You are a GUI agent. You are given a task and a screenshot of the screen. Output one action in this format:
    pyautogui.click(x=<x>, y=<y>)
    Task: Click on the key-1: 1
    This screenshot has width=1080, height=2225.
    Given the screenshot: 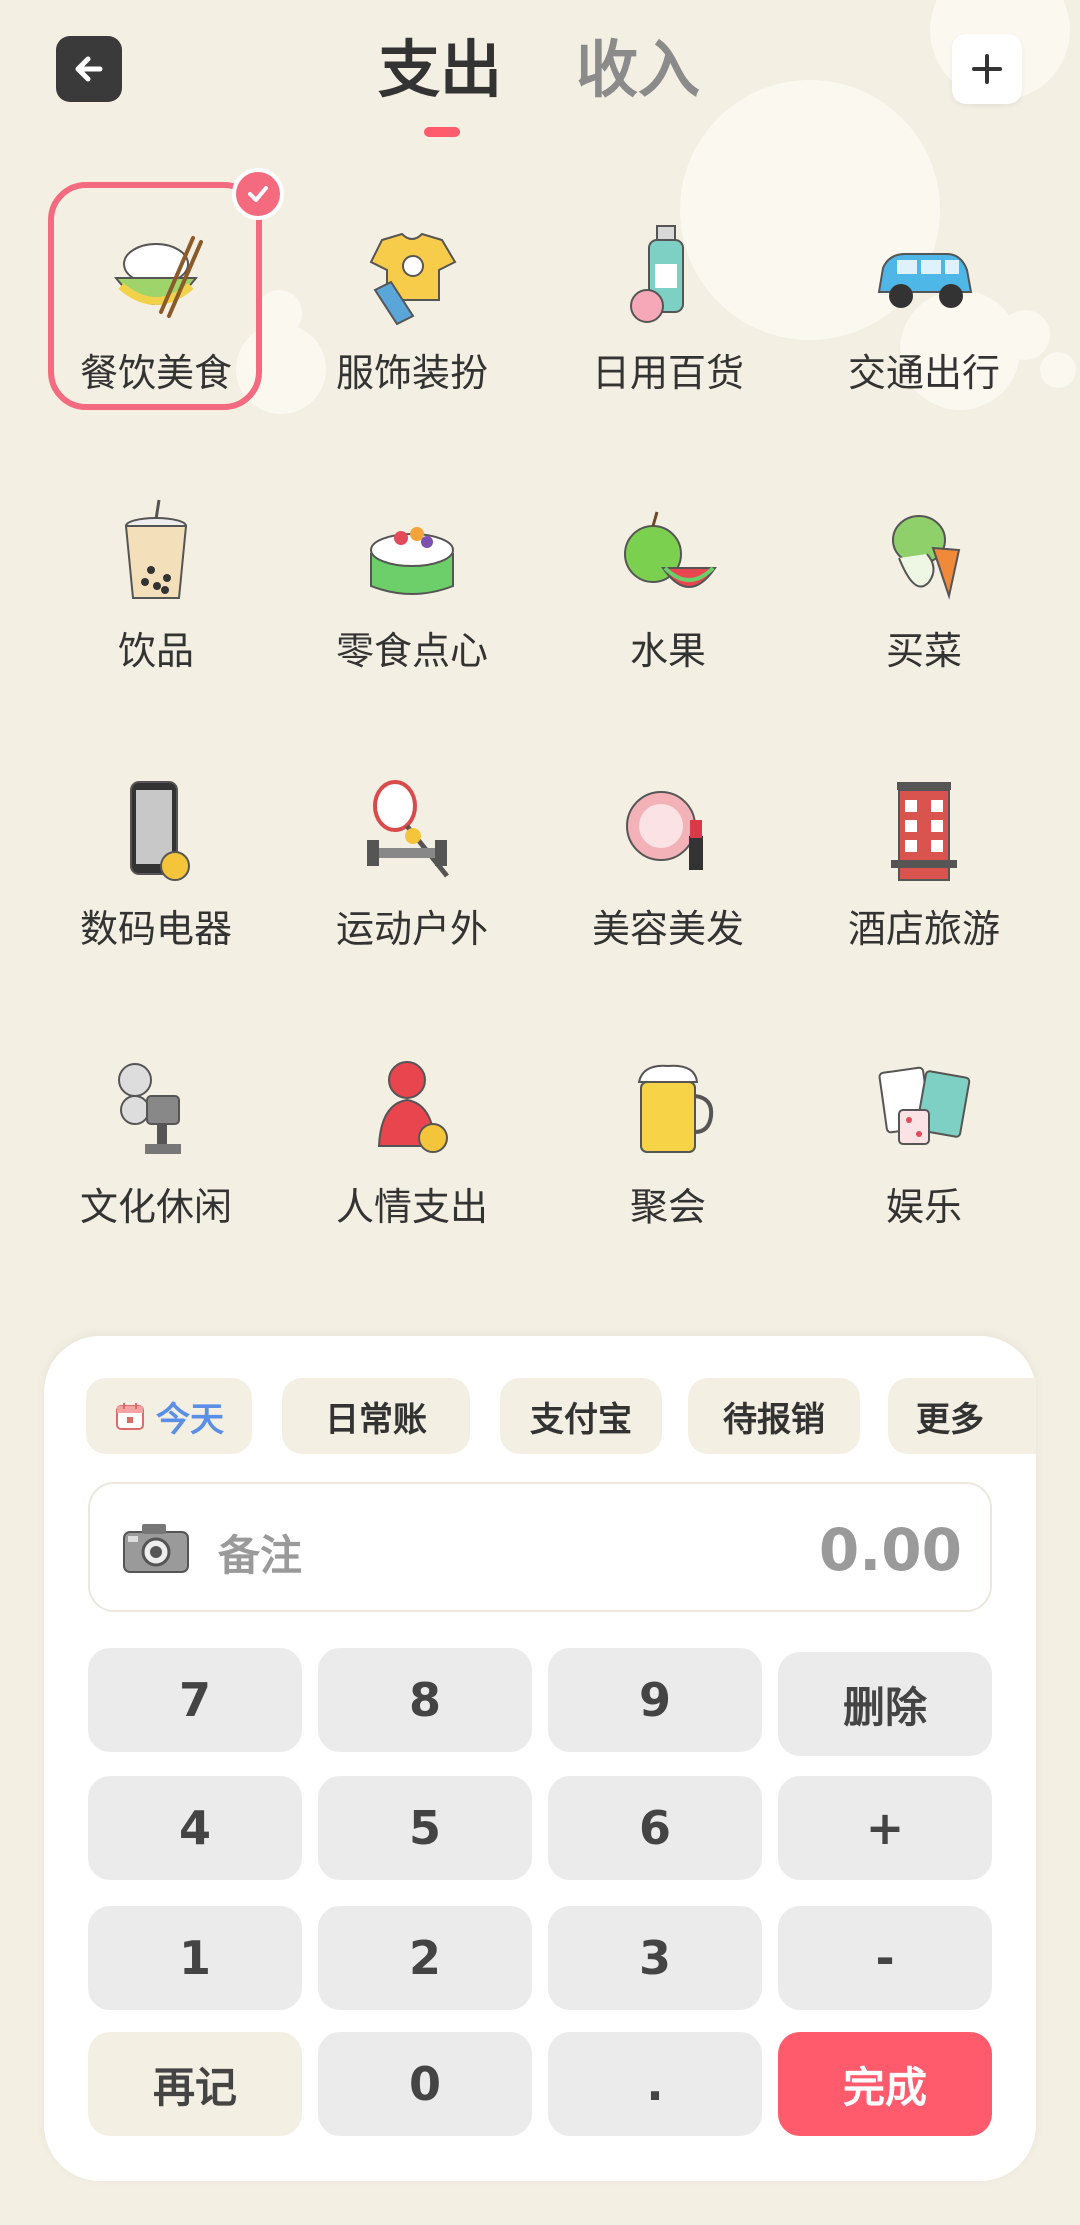 What is the action you would take?
    pyautogui.click(x=195, y=1958)
    